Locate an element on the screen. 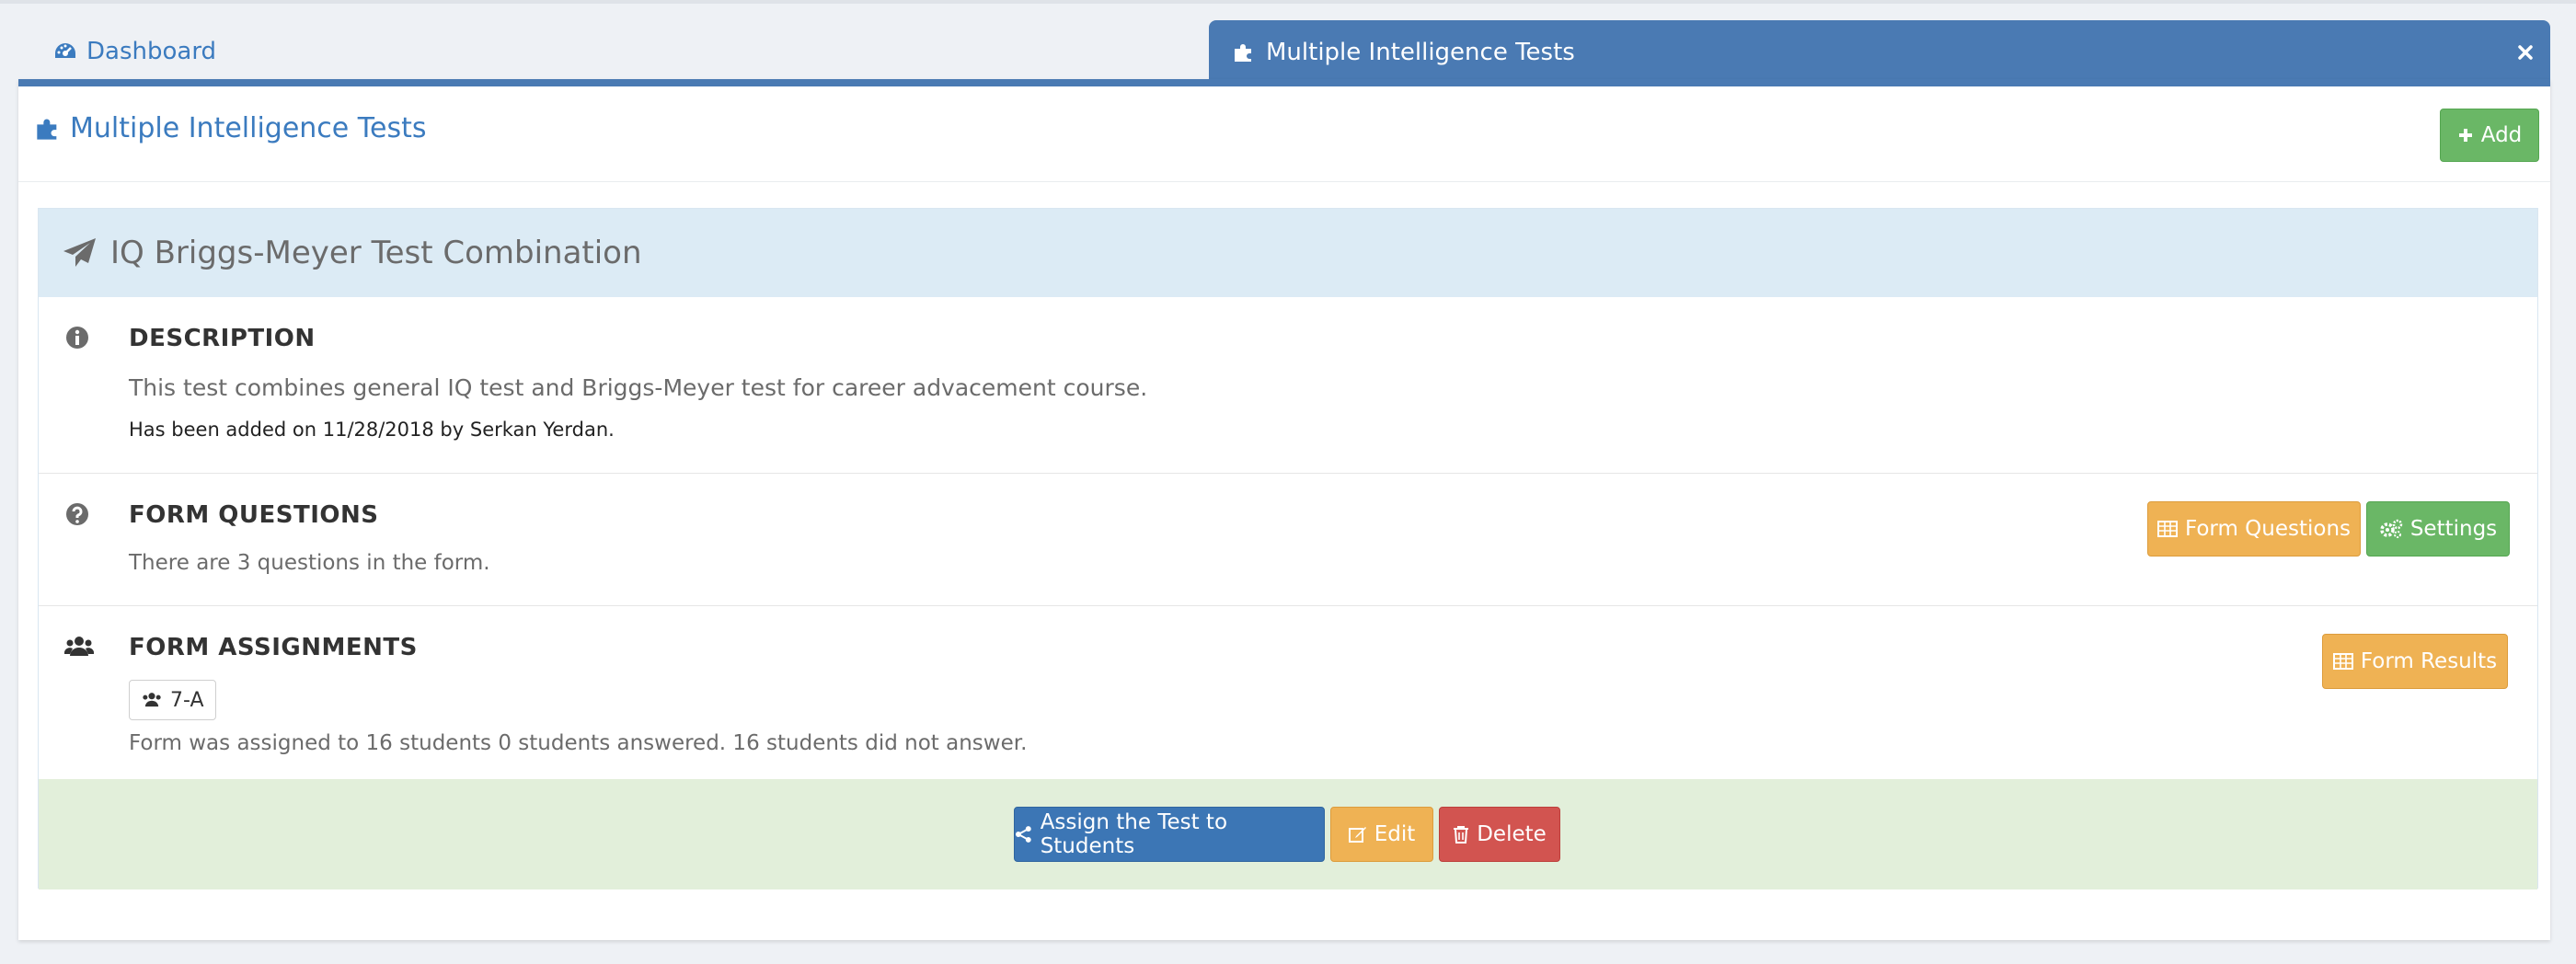  group-badge-label: 7-A is located at coordinates (187, 700).